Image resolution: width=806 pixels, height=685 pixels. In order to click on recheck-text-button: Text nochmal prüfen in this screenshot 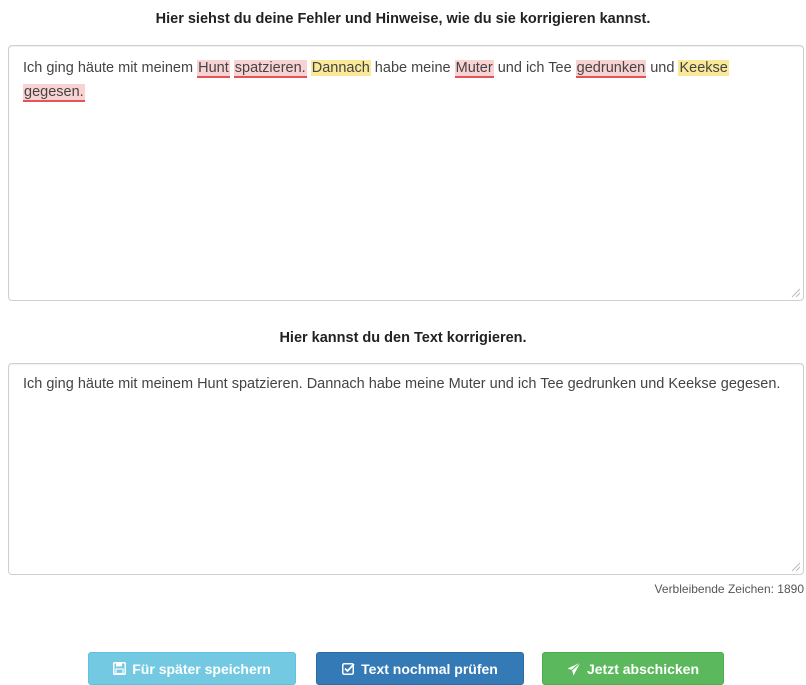, I will do `click(420, 668)`.